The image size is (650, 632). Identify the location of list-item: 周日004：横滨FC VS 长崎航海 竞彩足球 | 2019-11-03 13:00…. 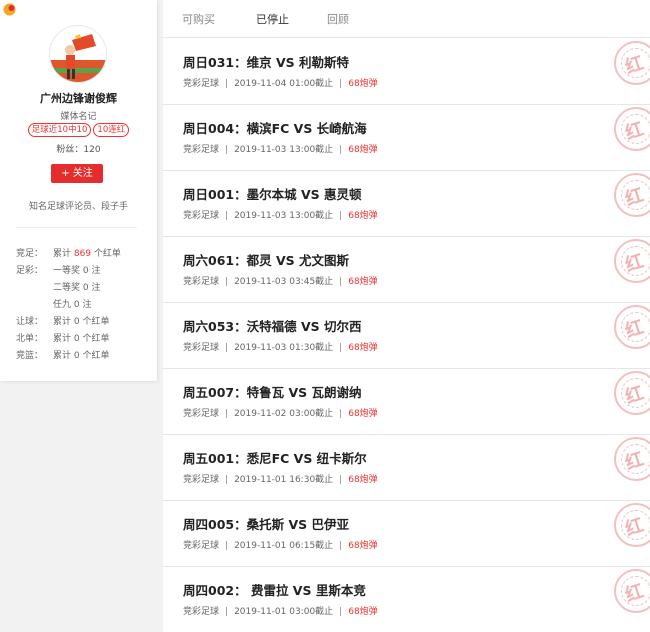
(406, 138).